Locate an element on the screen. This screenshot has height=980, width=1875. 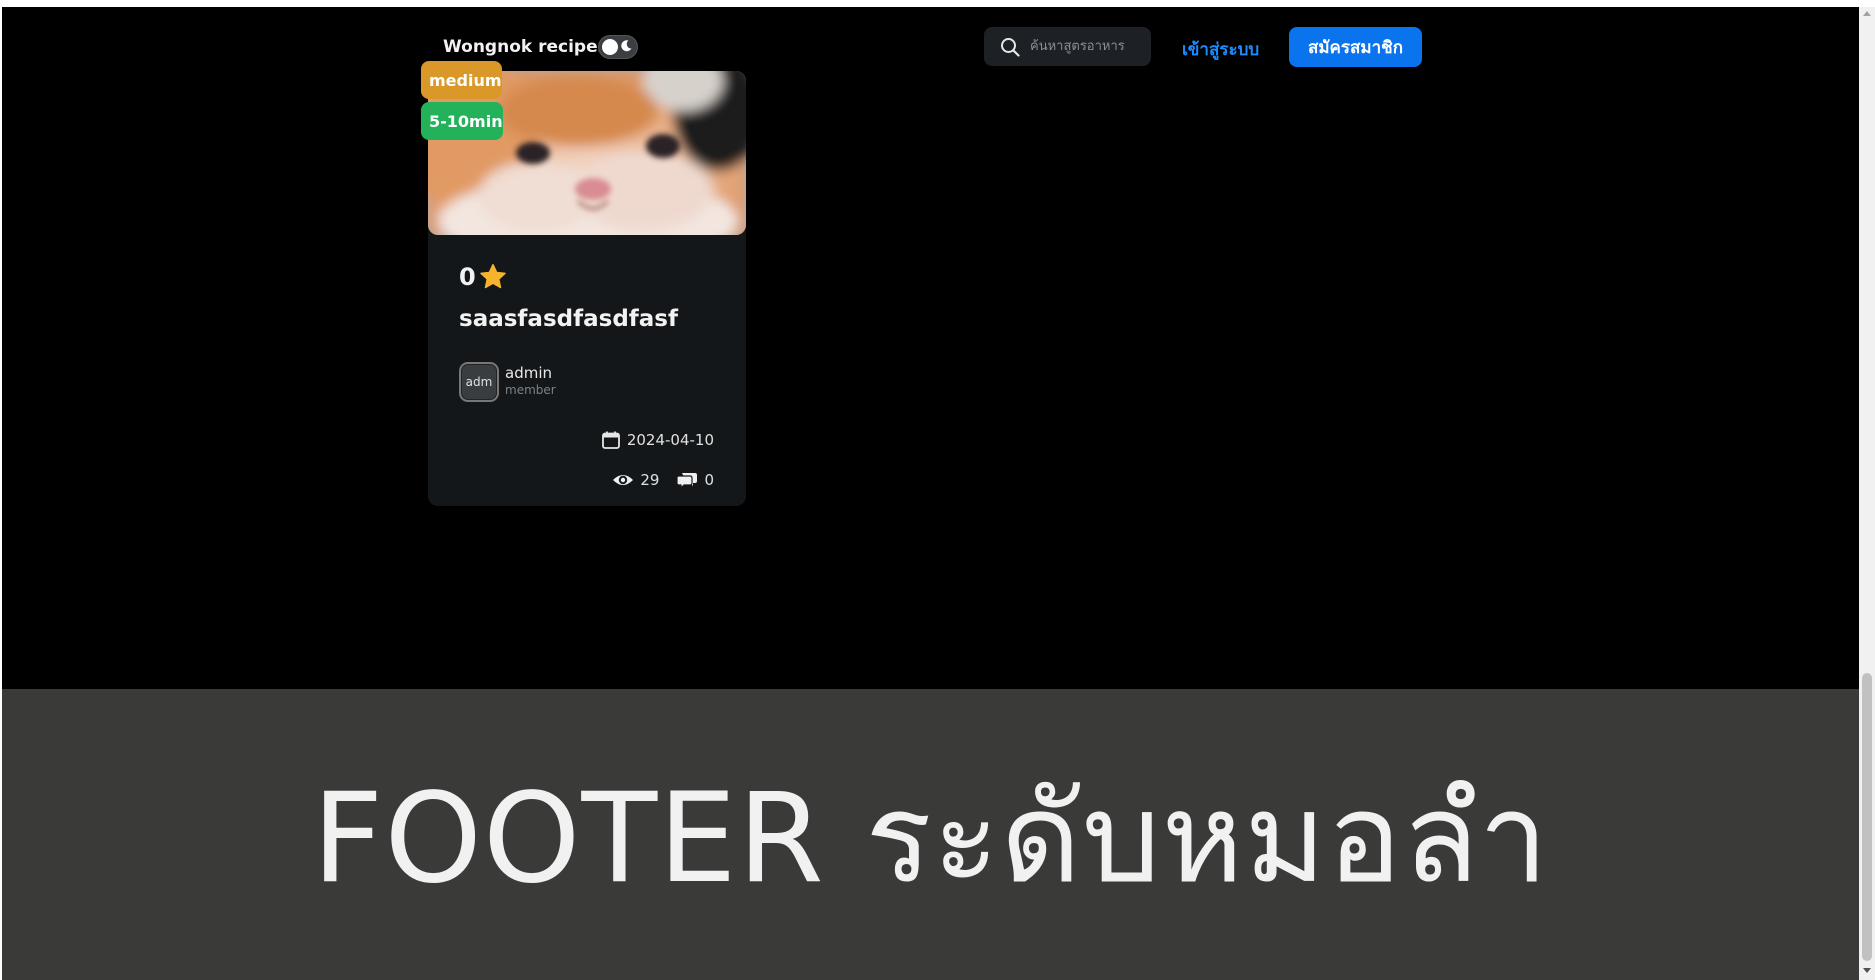
comments-count: 0 is located at coordinates (709, 480).